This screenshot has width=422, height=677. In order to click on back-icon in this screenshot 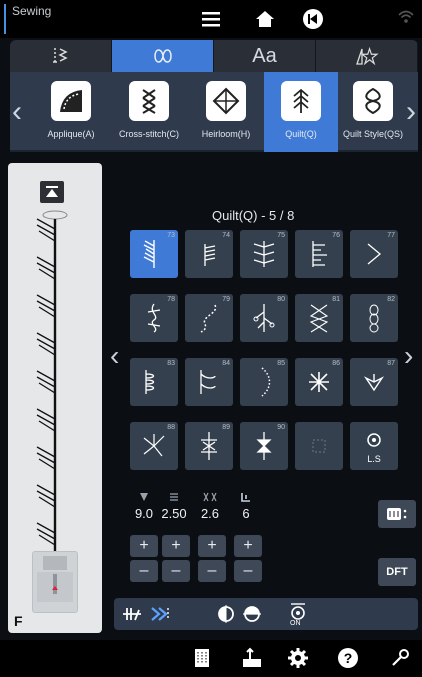, I will do `click(313, 19)`.